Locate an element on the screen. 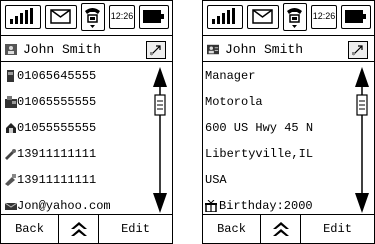 The height and width of the screenshot is (244, 375). fax-icon is located at coordinates (11, 102).